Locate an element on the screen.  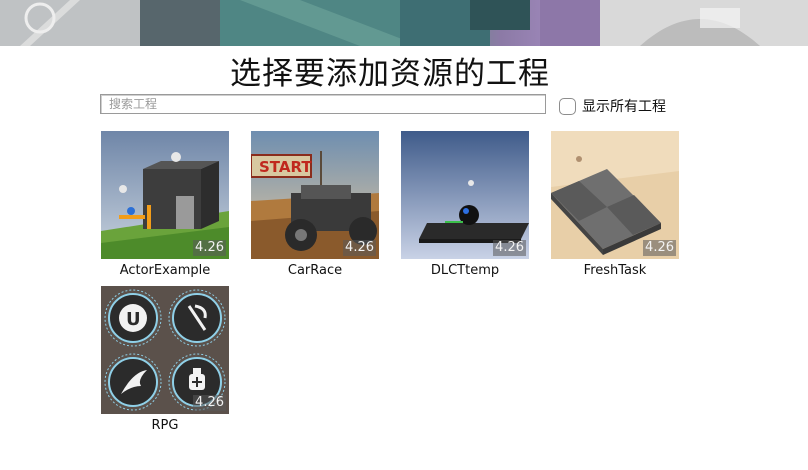
project-name: ActorExample is located at coordinates (165, 270).